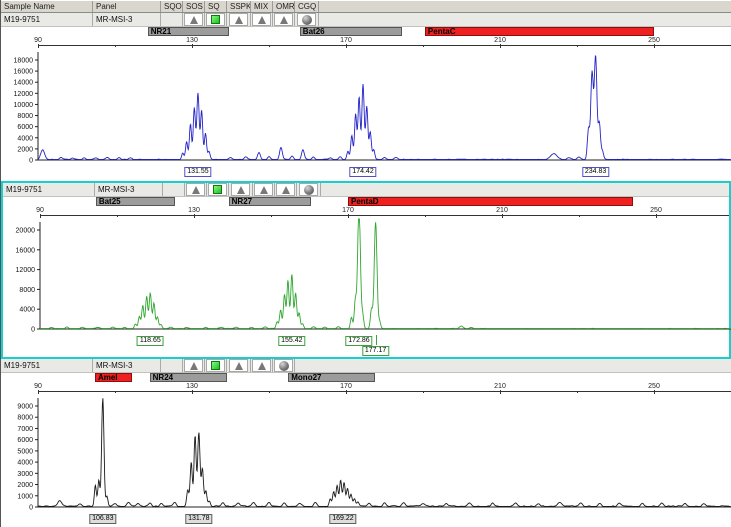  What do you see at coordinates (194, 210) in the screenshot?
I see `x-tick-label: 130` at bounding box center [194, 210].